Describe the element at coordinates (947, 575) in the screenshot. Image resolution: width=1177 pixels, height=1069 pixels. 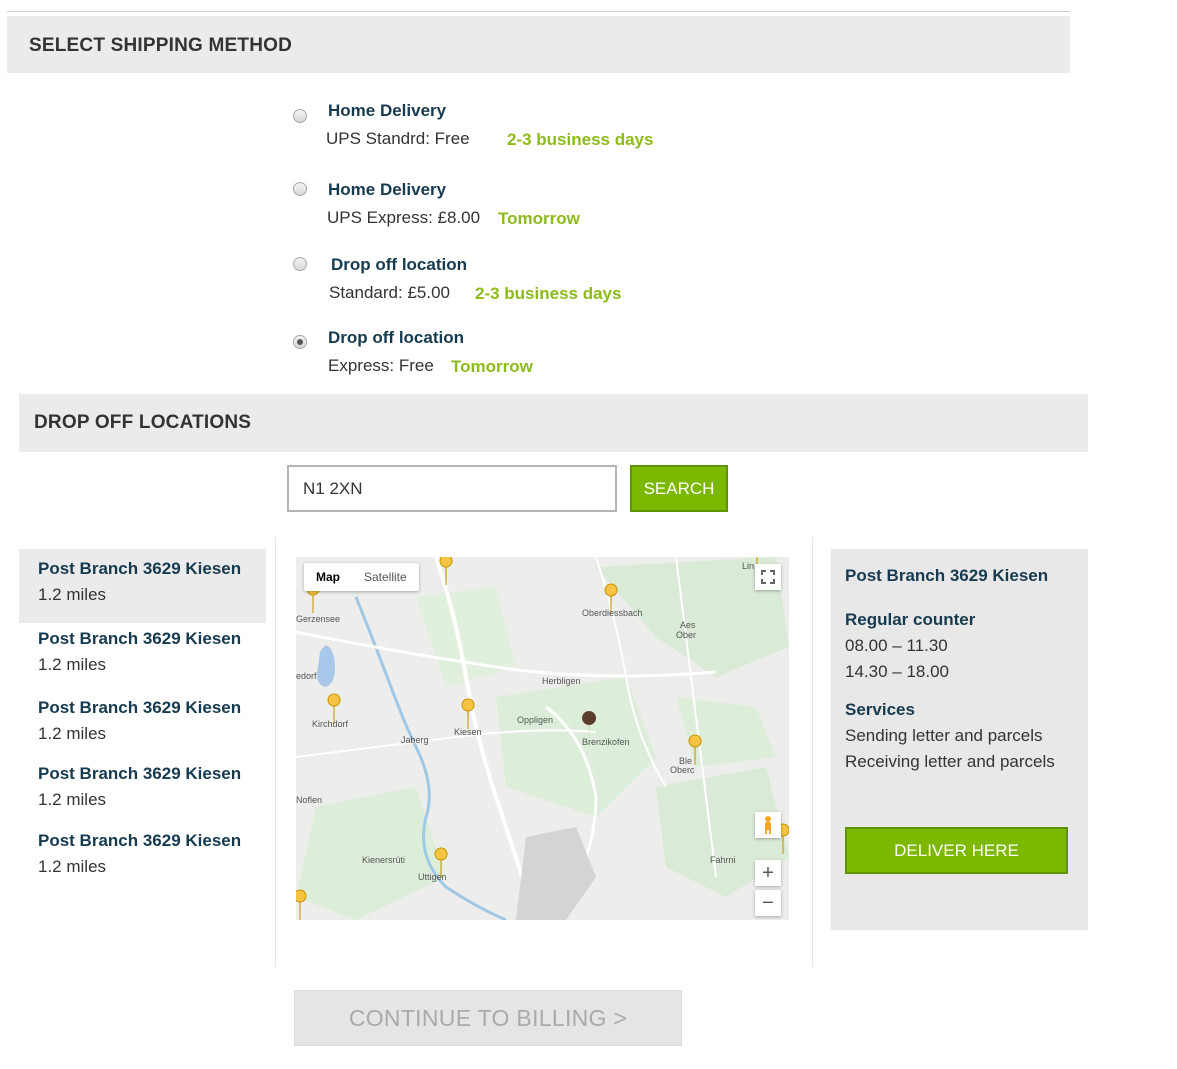
I see `details-location-name: Post Branch 3629 Kiesen` at that location.